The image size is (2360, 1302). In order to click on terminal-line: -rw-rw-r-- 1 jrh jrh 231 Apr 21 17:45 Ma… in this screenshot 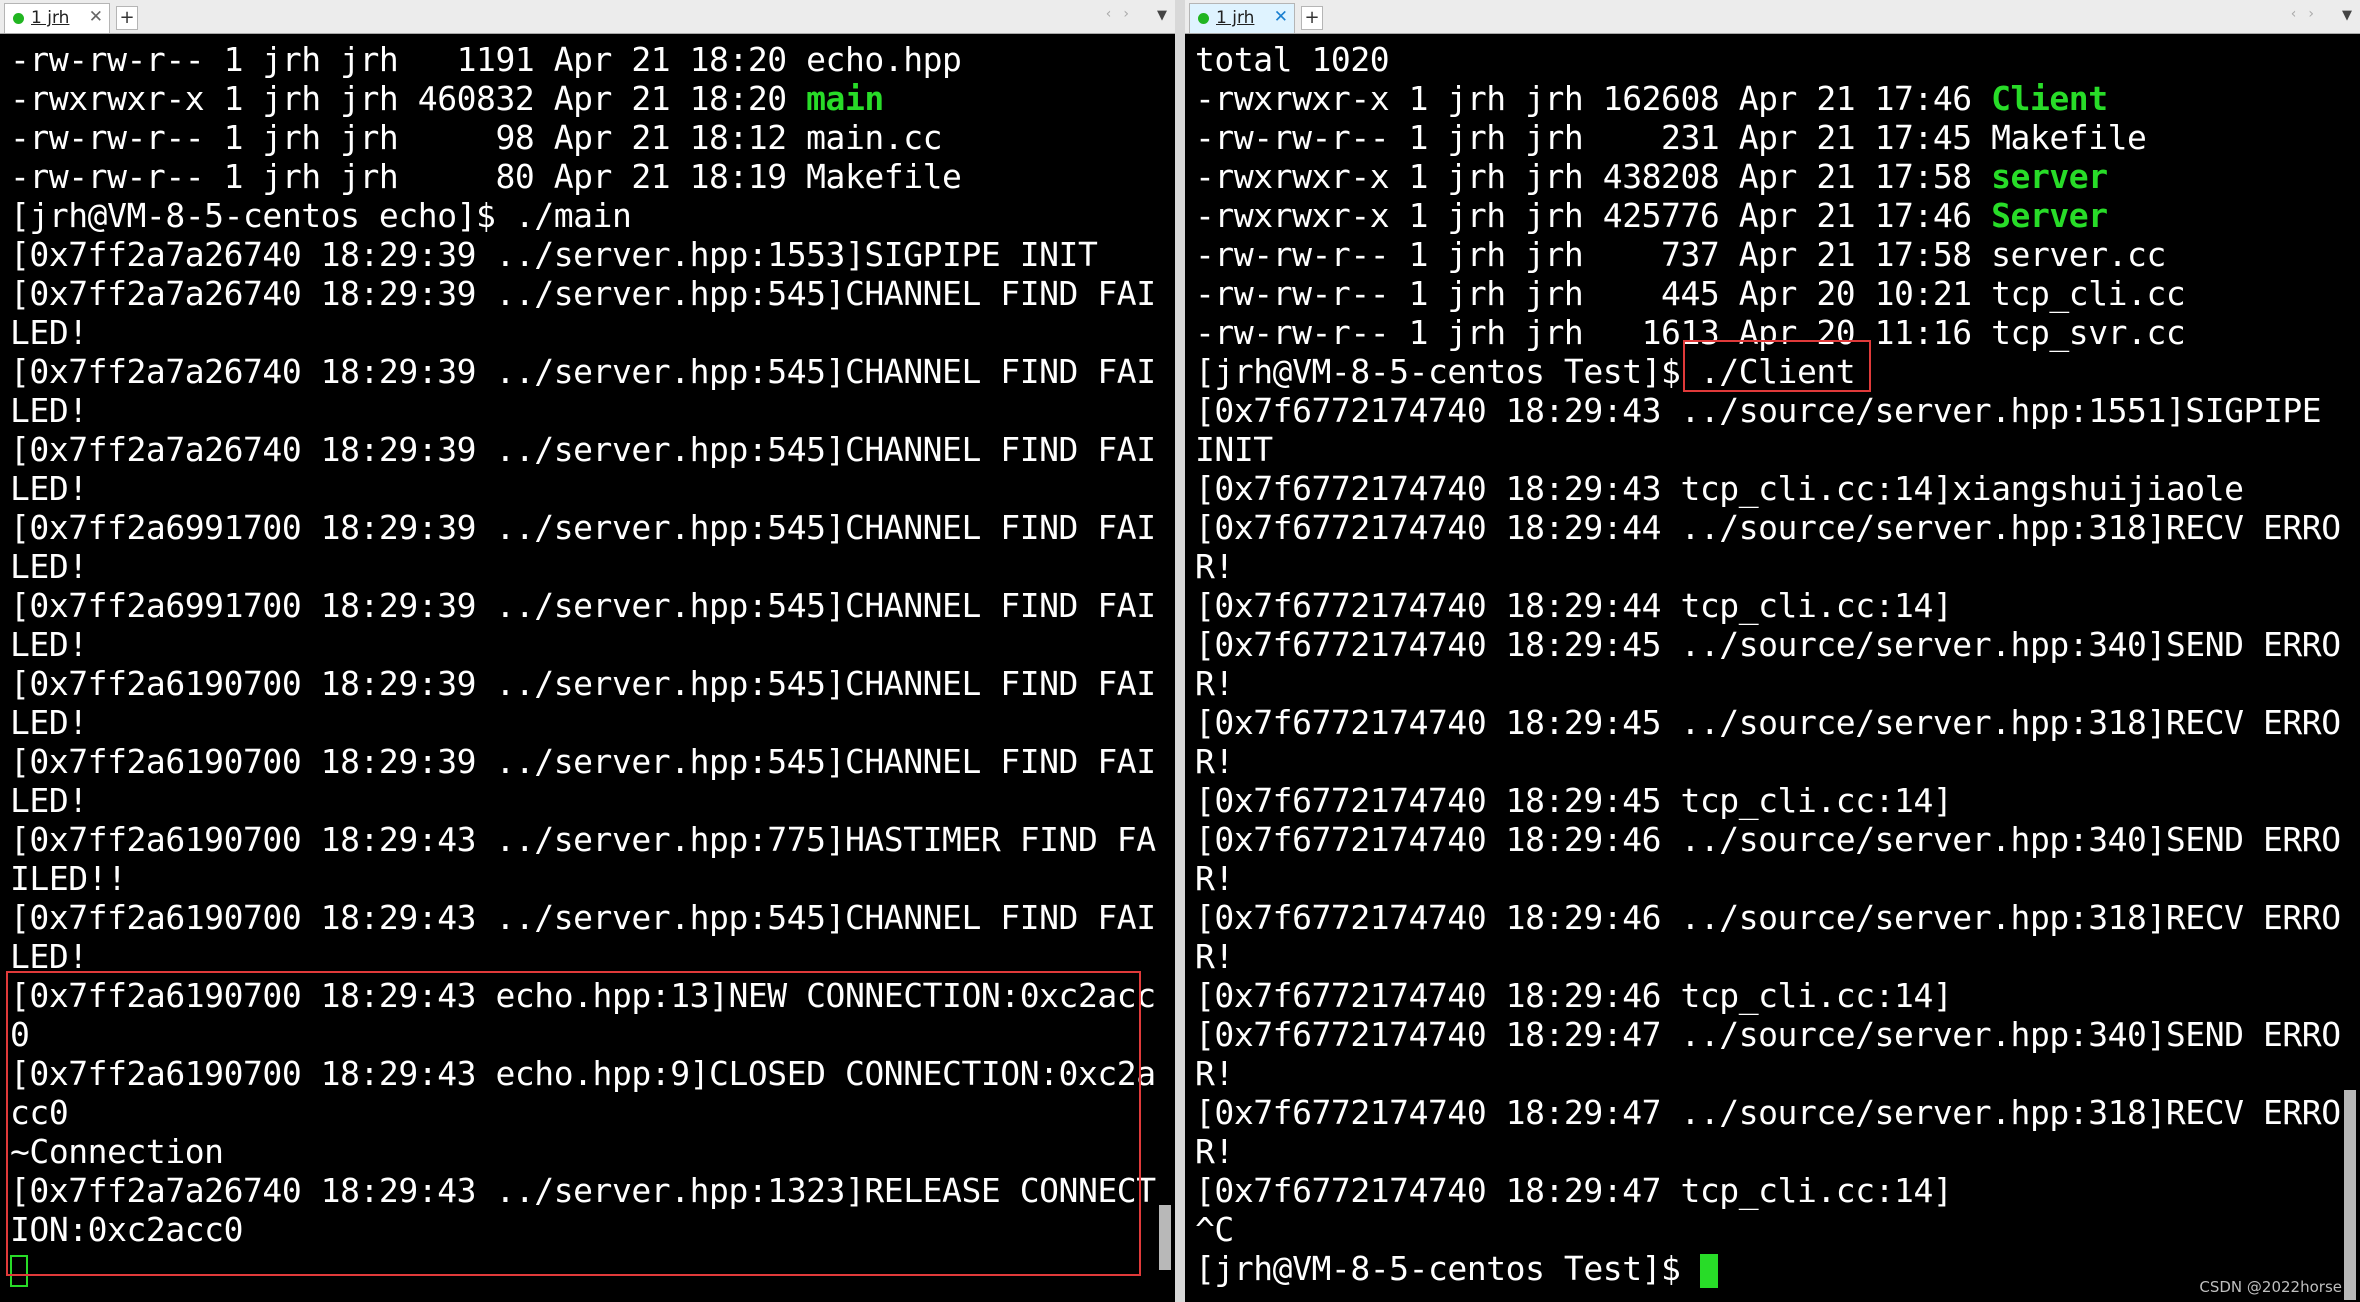, I will do `click(1760, 137)`.